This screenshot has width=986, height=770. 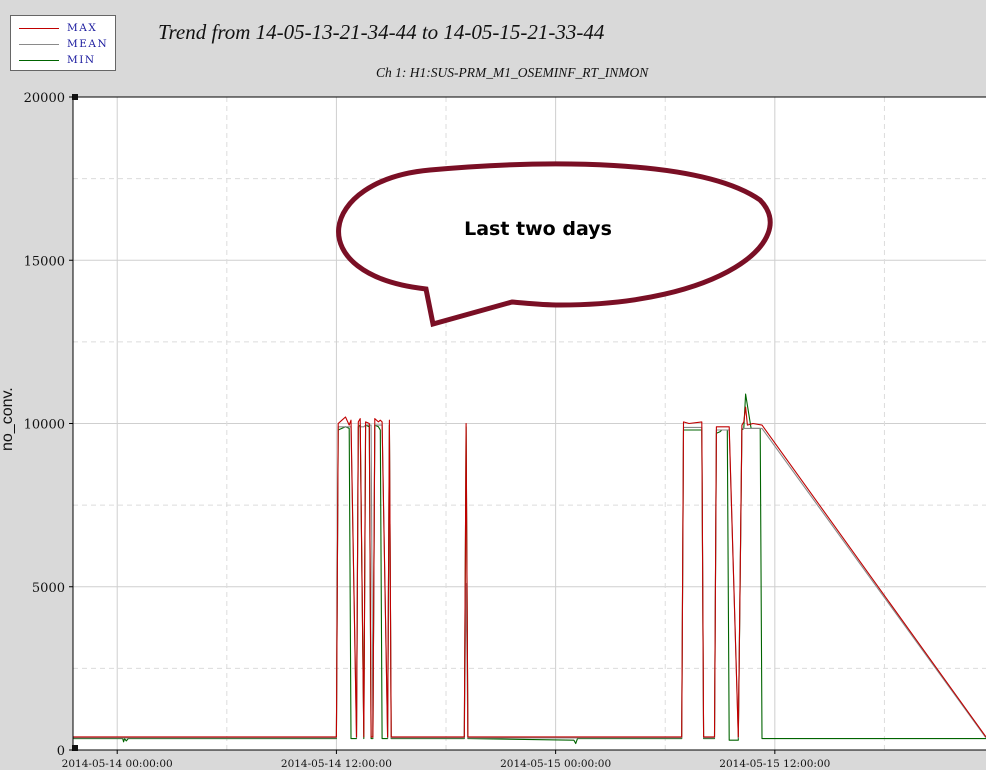 What do you see at coordinates (555, 764) in the screenshot?
I see `x-tick-label: 2014-05-15 00:00:00` at bounding box center [555, 764].